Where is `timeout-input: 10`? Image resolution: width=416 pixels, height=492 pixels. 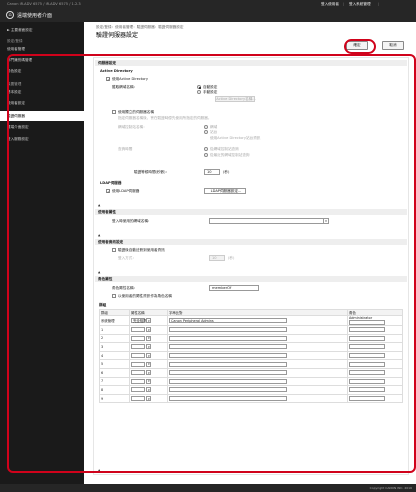
timeout-input: 10 is located at coordinates (212, 172).